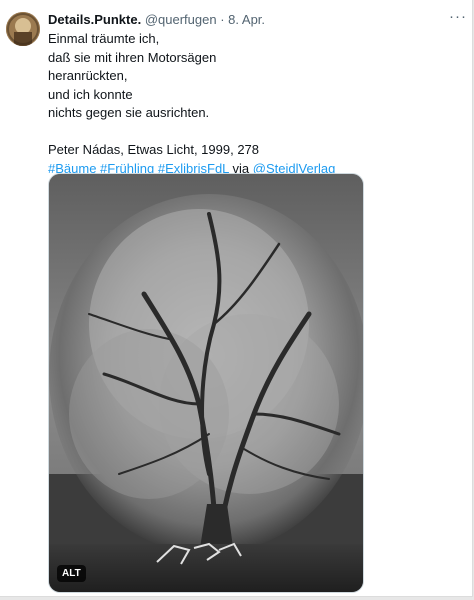 This screenshot has width=474, height=600. What do you see at coordinates (458, 16) in the screenshot?
I see `more-options-icon: ···` at bounding box center [458, 16].